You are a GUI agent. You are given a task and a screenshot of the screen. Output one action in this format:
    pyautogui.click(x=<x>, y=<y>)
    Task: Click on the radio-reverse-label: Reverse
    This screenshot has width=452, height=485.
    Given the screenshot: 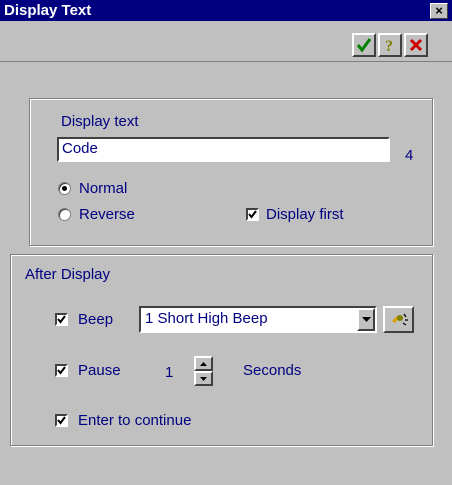 What is the action you would take?
    pyautogui.click(x=107, y=214)
    